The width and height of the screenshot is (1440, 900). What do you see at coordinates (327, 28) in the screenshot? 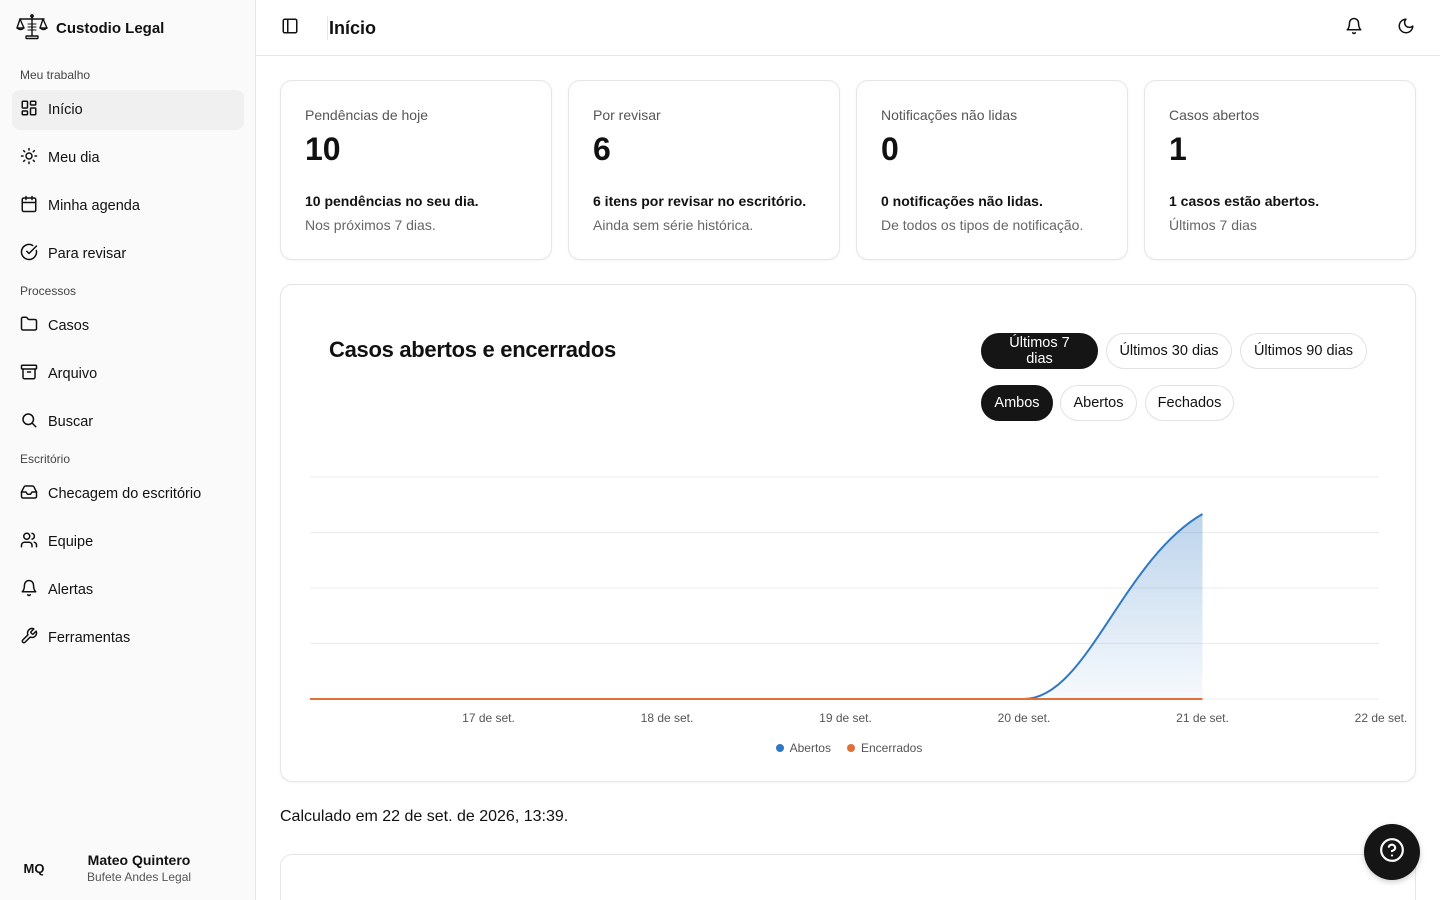
I see `header-divider` at bounding box center [327, 28].